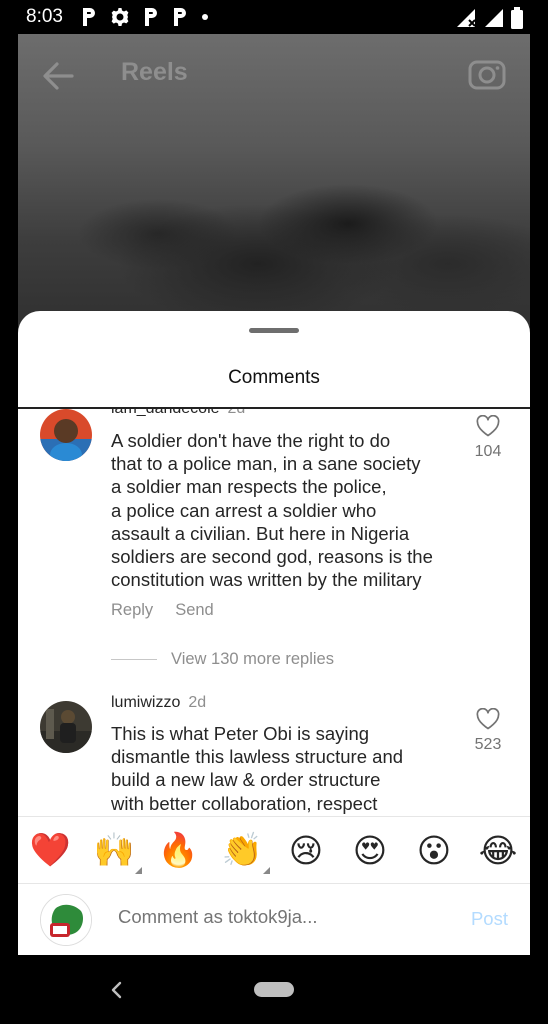 Image resolution: width=548 pixels, height=1024 pixels. What do you see at coordinates (467, 20) in the screenshot?
I see `signal-x-icon` at bounding box center [467, 20].